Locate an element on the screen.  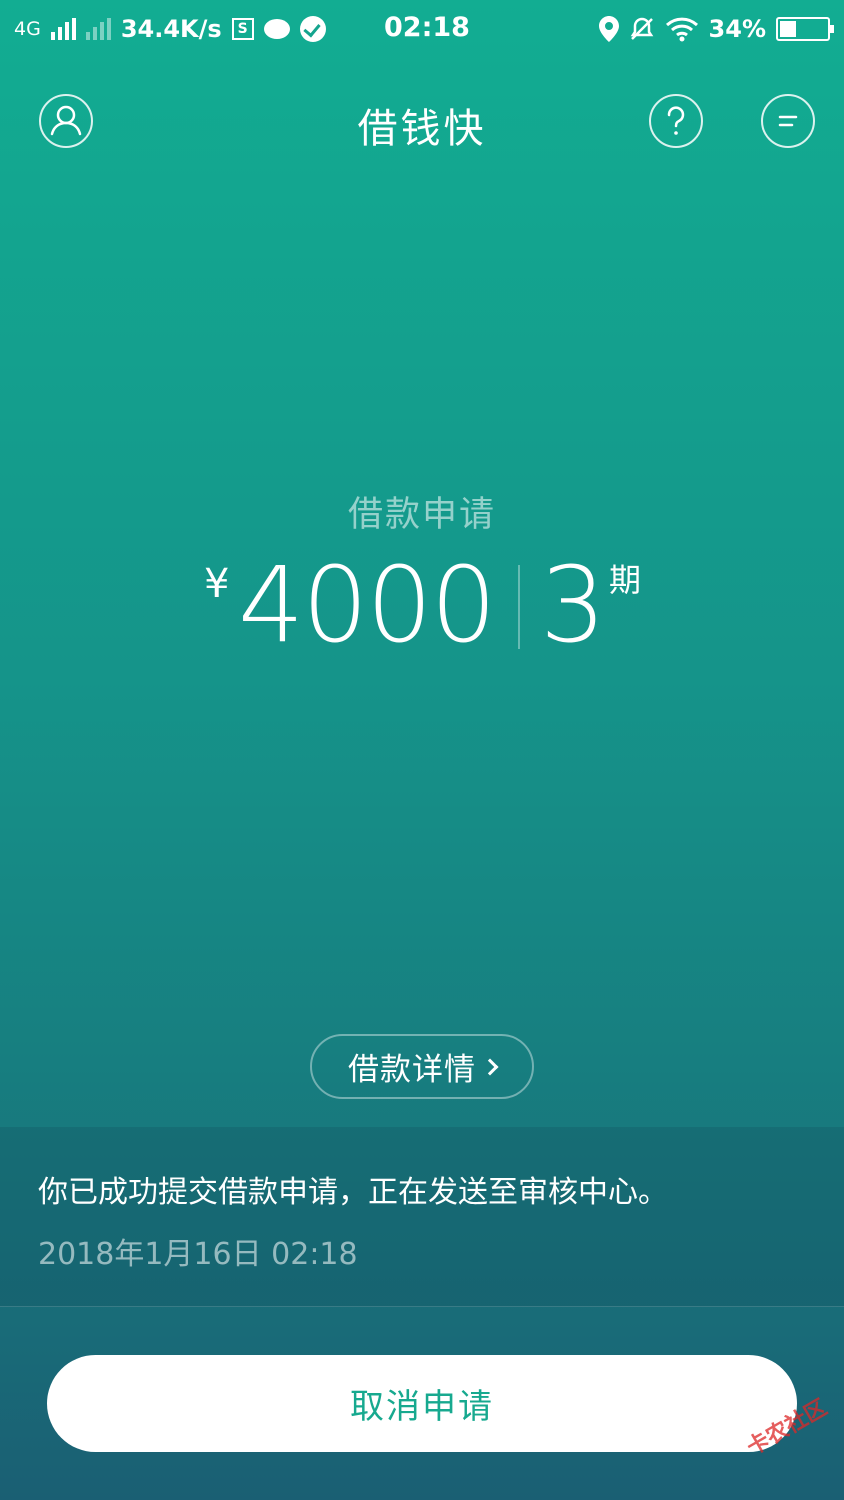
battery-fill is located at coordinates (788, 29).